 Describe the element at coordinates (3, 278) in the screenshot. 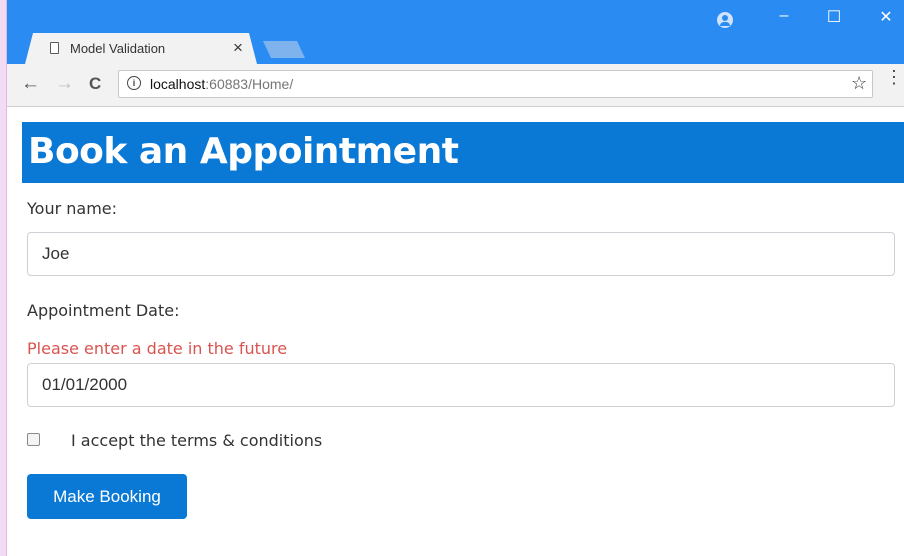

I see `window-border` at that location.